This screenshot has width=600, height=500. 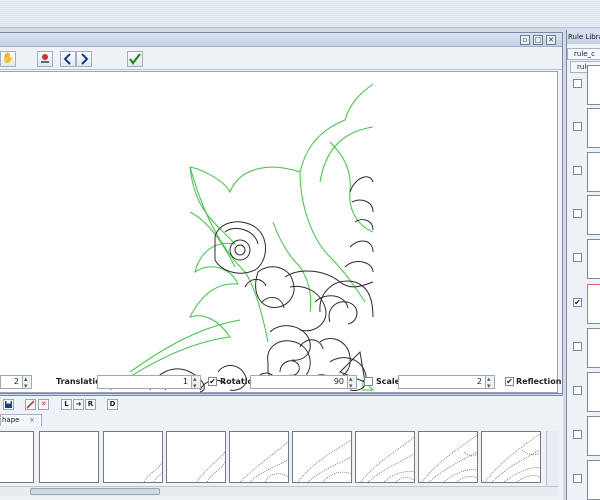 What do you see at coordinates (212, 381) in the screenshot?
I see `rotation-checkbox: ✔` at bounding box center [212, 381].